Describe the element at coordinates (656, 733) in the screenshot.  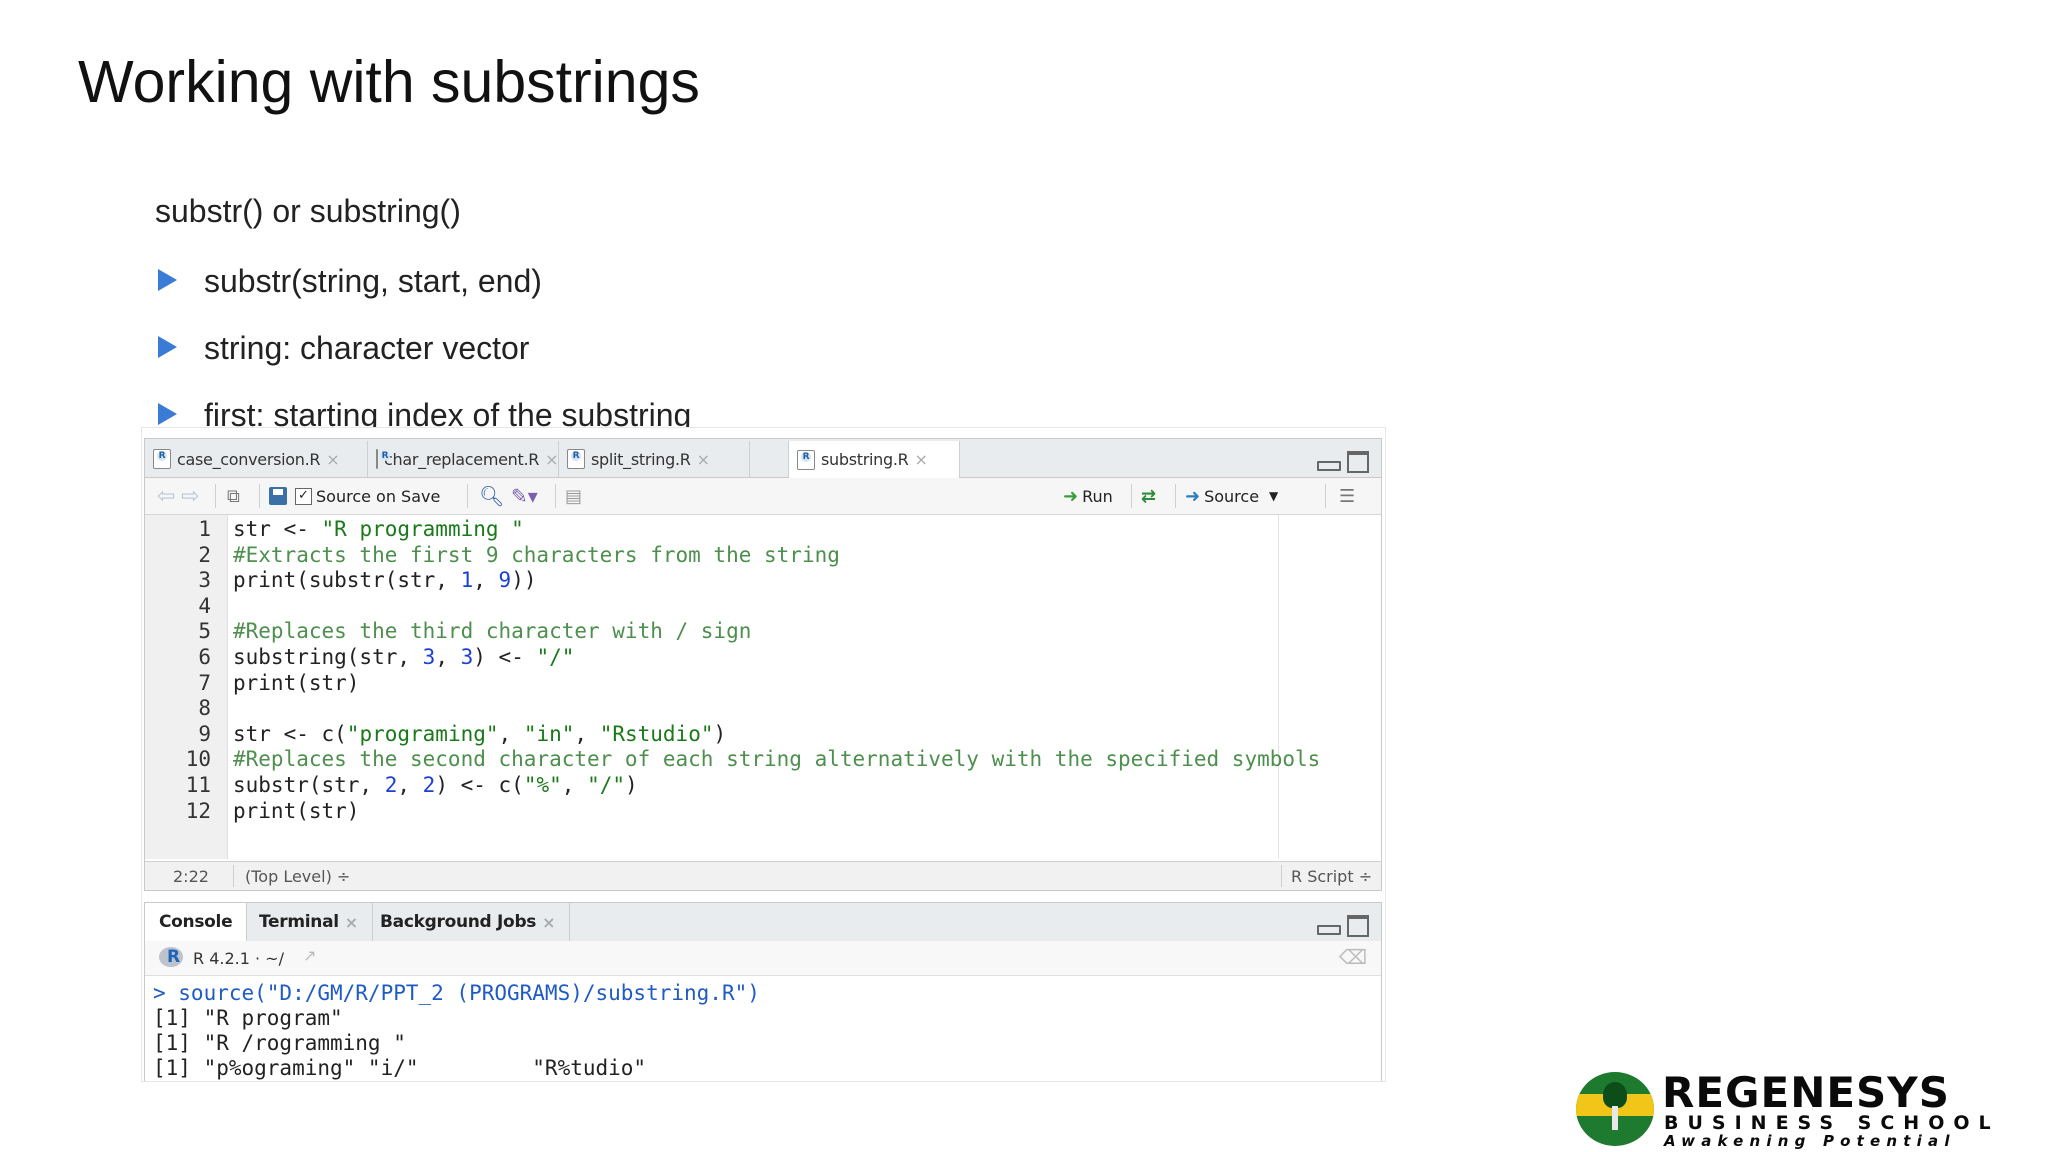
I see `code-token: "Rstudio"` at that location.